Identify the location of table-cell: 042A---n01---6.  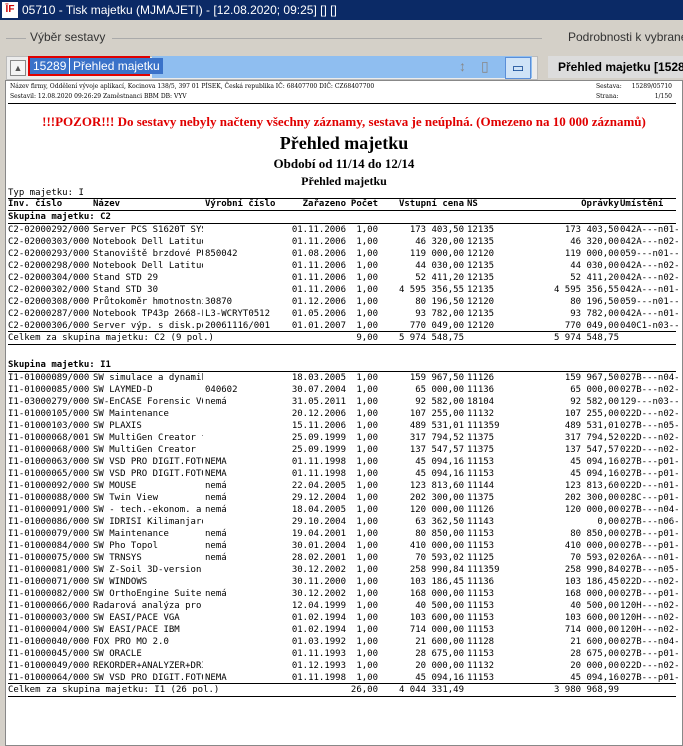
(650, 230).